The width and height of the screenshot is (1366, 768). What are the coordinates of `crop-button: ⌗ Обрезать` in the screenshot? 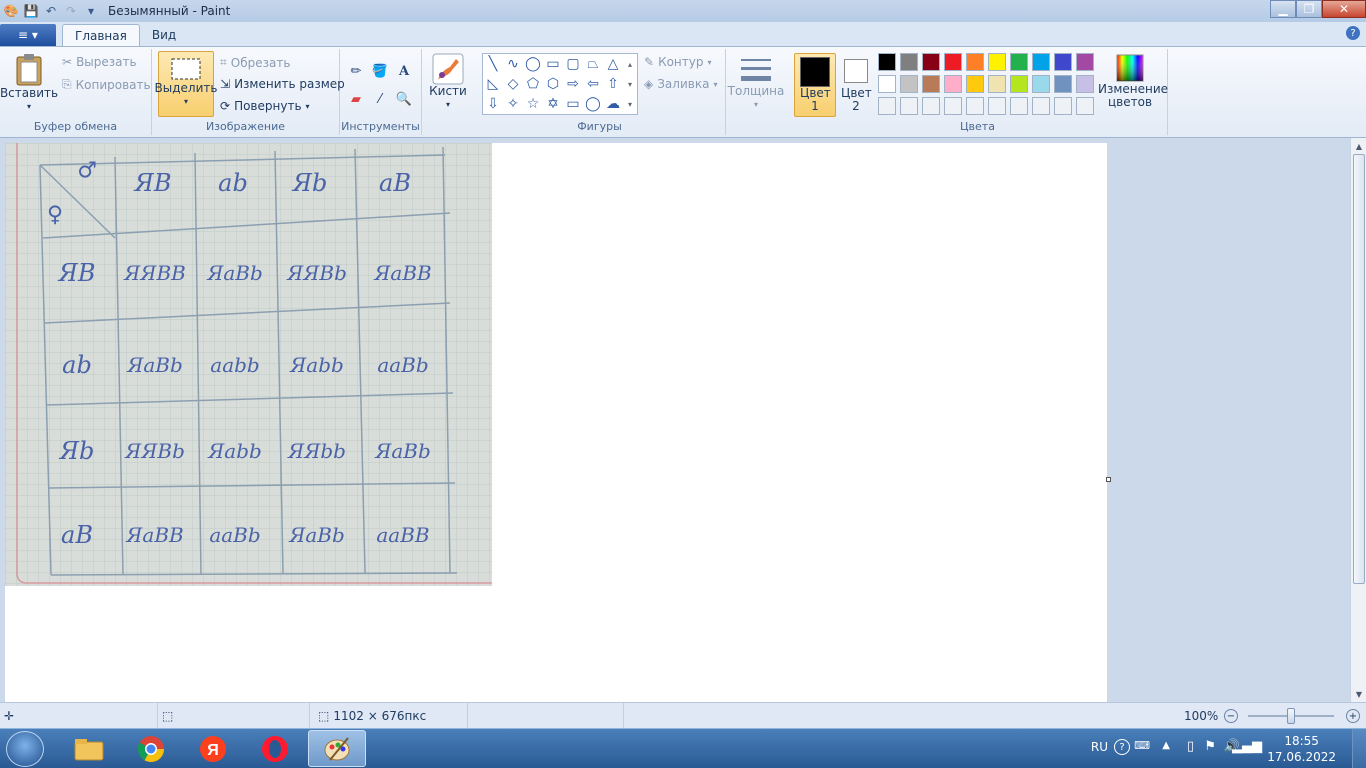 It's located at (255, 62).